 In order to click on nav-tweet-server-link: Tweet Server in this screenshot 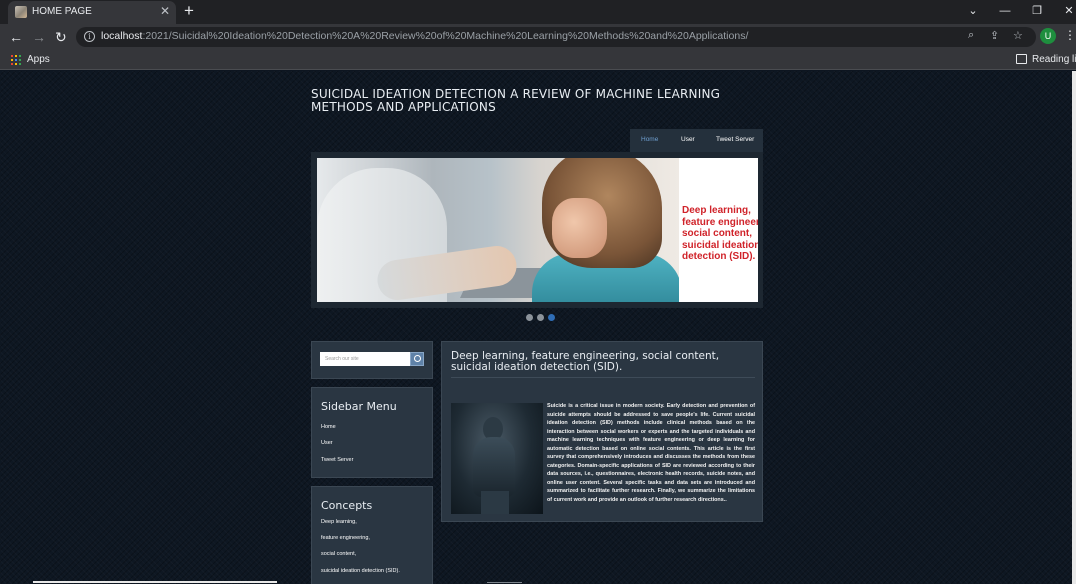, I will do `click(735, 139)`.